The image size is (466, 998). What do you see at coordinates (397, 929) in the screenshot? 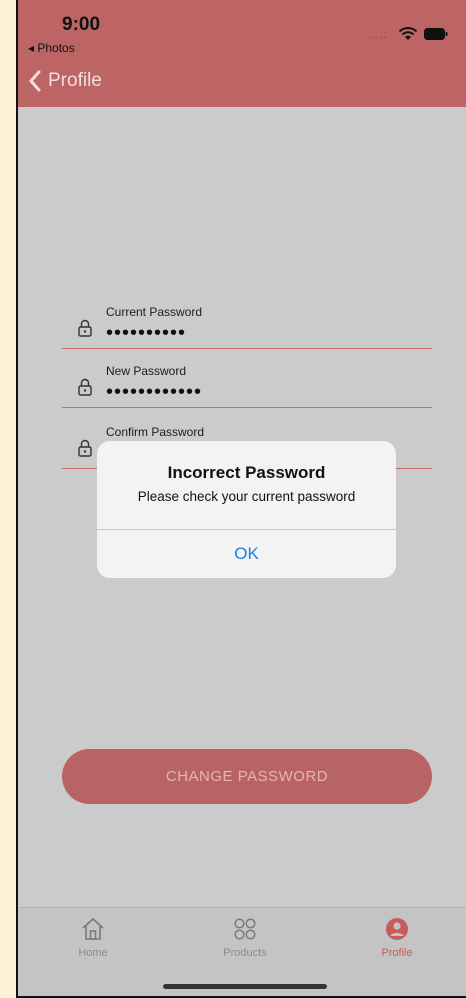
I see `profile-icon` at bounding box center [397, 929].